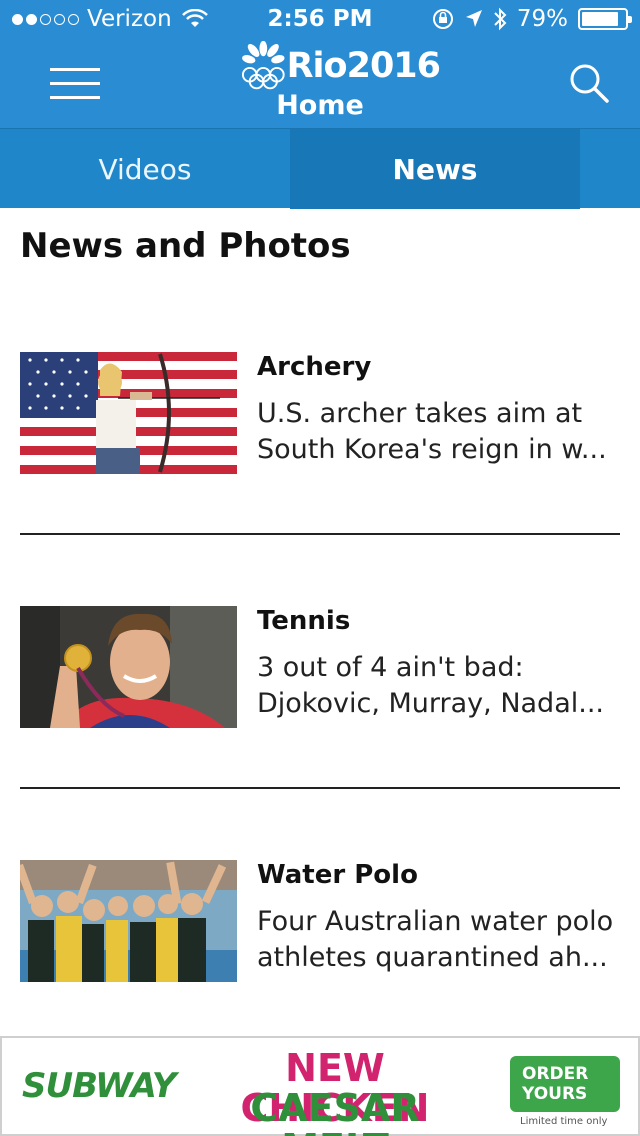 The image size is (640, 1136). Describe the element at coordinates (564, 1121) in the screenshot. I see `ad-fine-print: Limited time only` at that location.